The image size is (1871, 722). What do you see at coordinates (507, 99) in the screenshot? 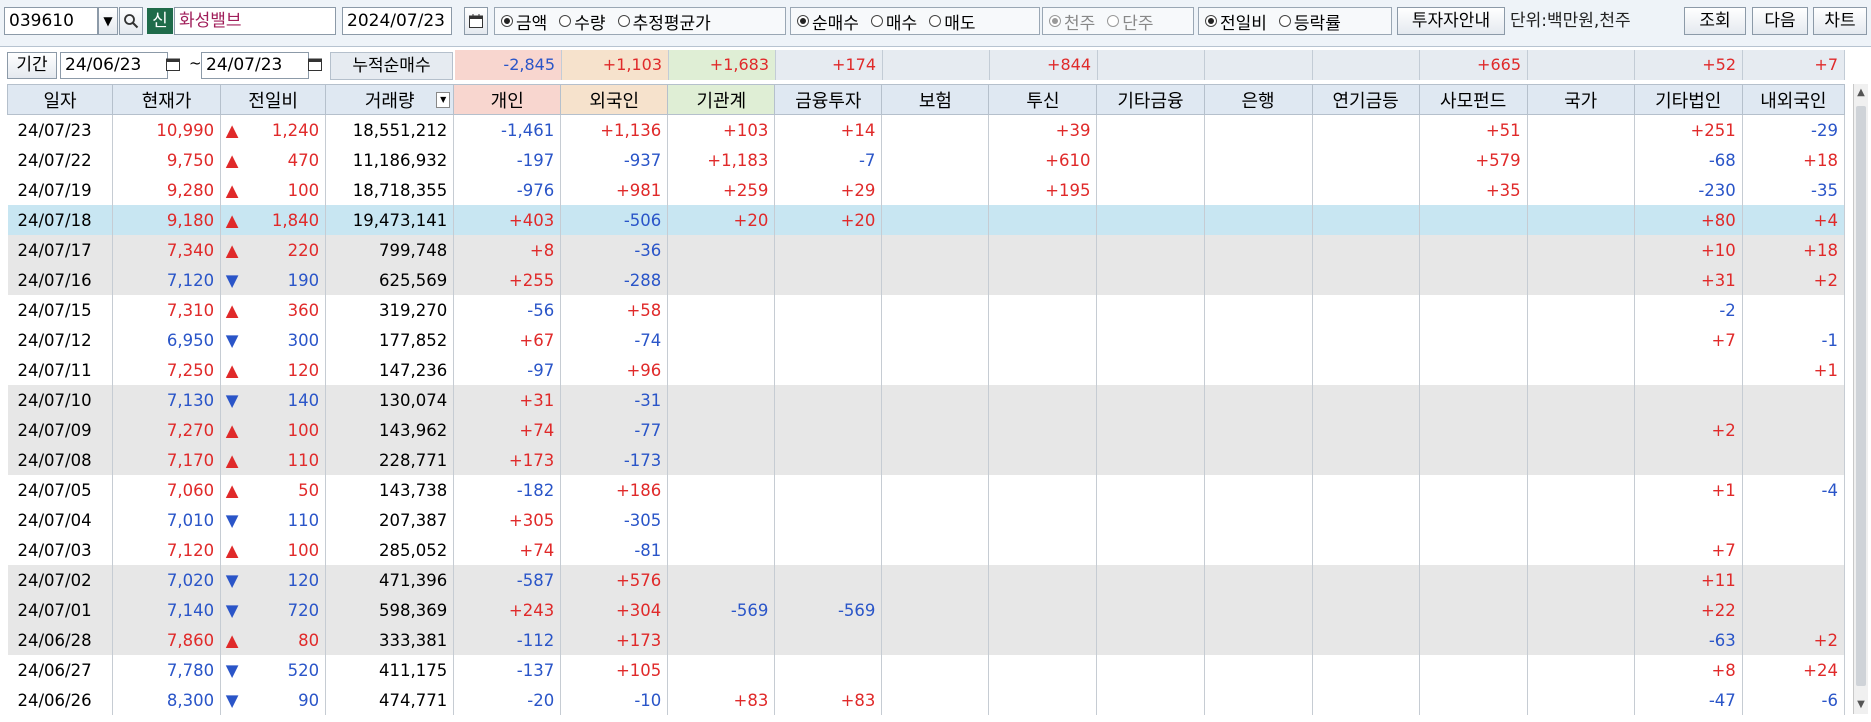
I see `col-header-individual: 개인` at bounding box center [507, 99].